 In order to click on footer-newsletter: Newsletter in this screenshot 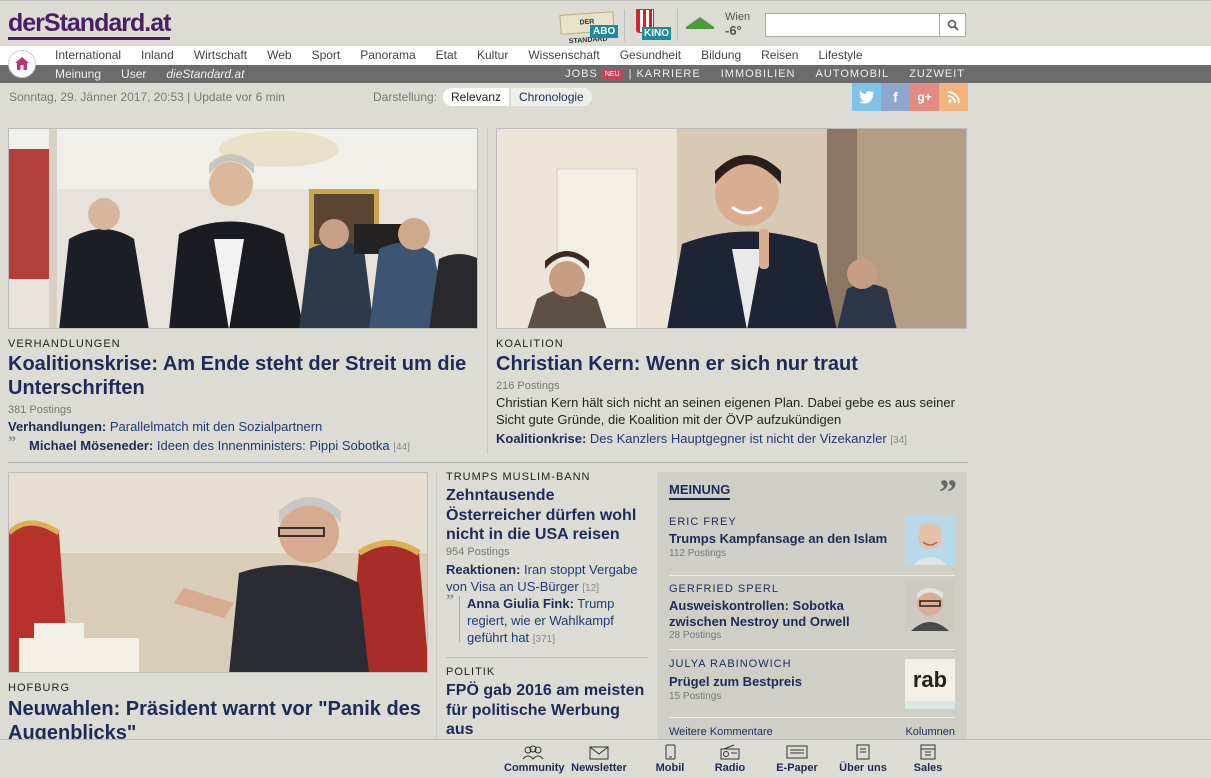, I will do `click(599, 759)`.